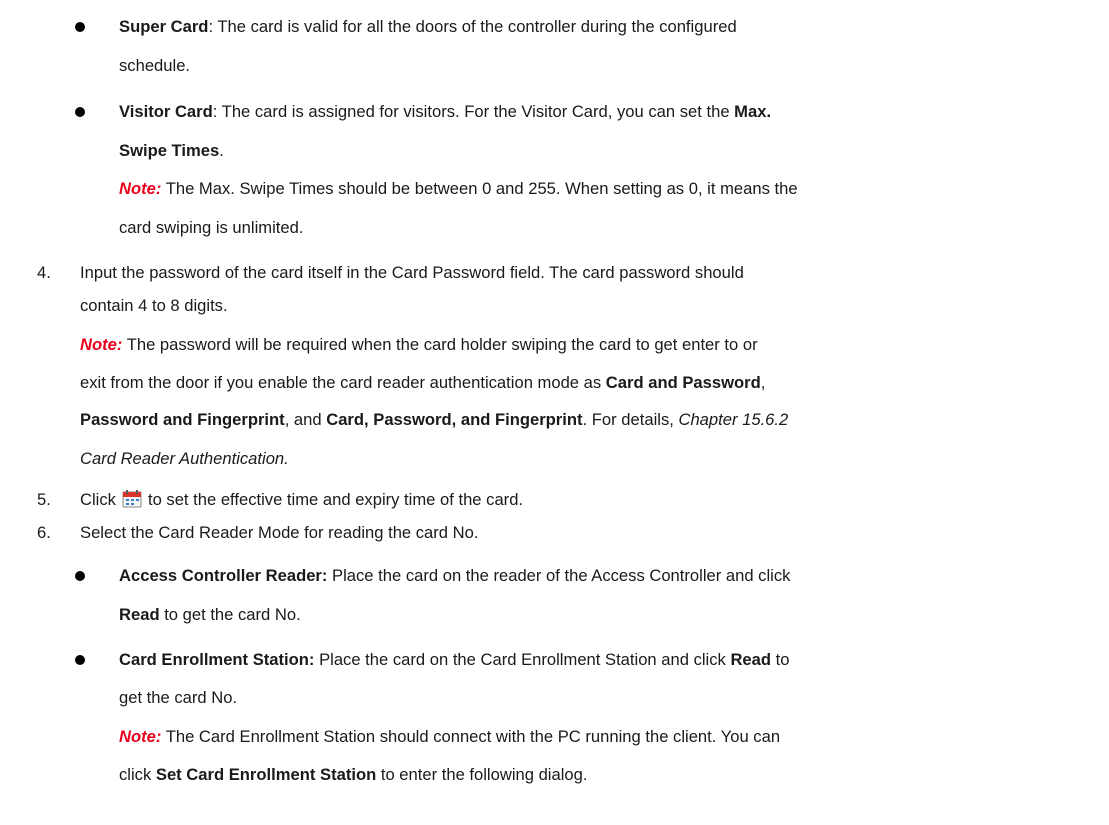 This screenshot has width=1109, height=825. What do you see at coordinates (780, 659) in the screenshot?
I see `ces-text1b: to` at bounding box center [780, 659].